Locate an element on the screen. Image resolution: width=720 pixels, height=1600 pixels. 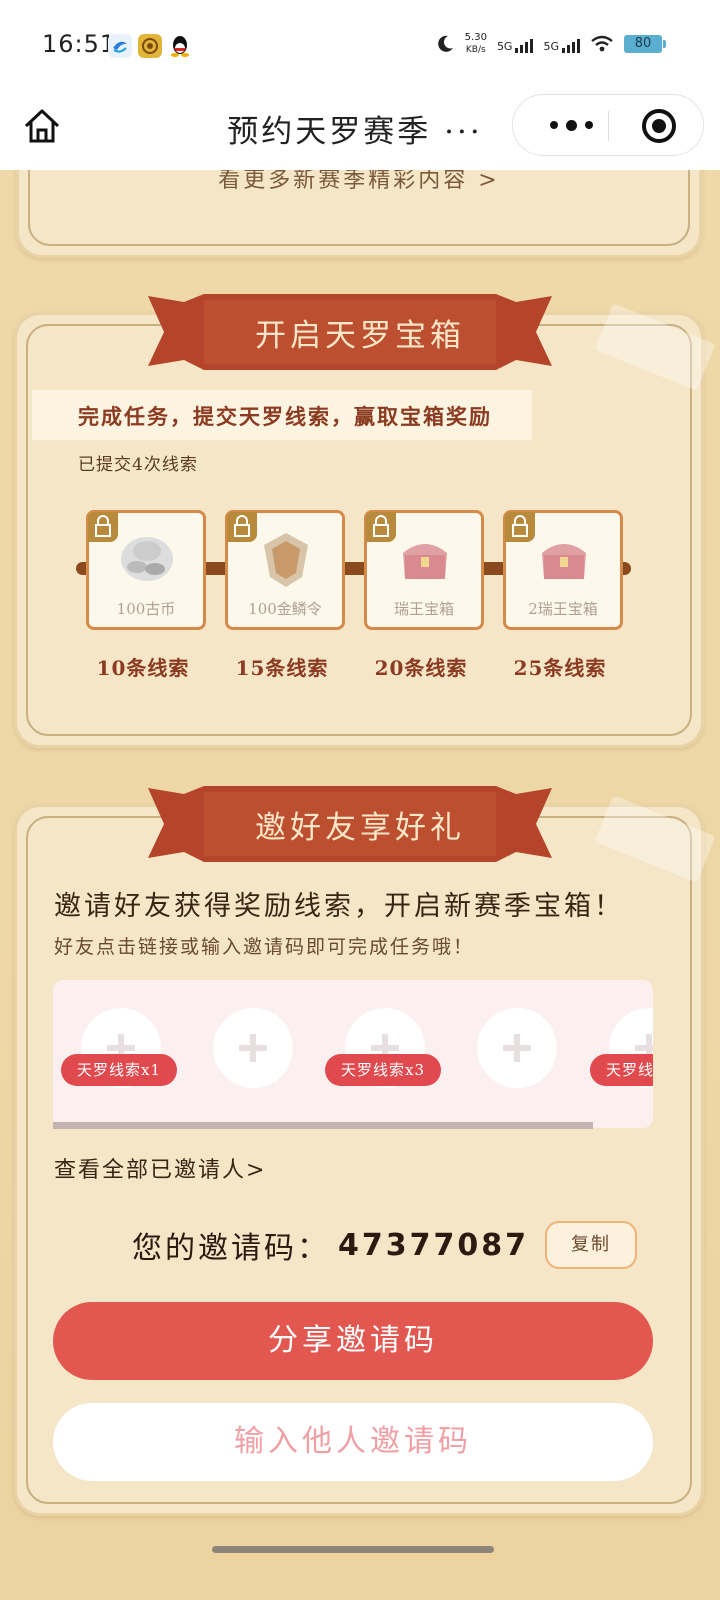
token-icon is located at coordinates (286, 560).